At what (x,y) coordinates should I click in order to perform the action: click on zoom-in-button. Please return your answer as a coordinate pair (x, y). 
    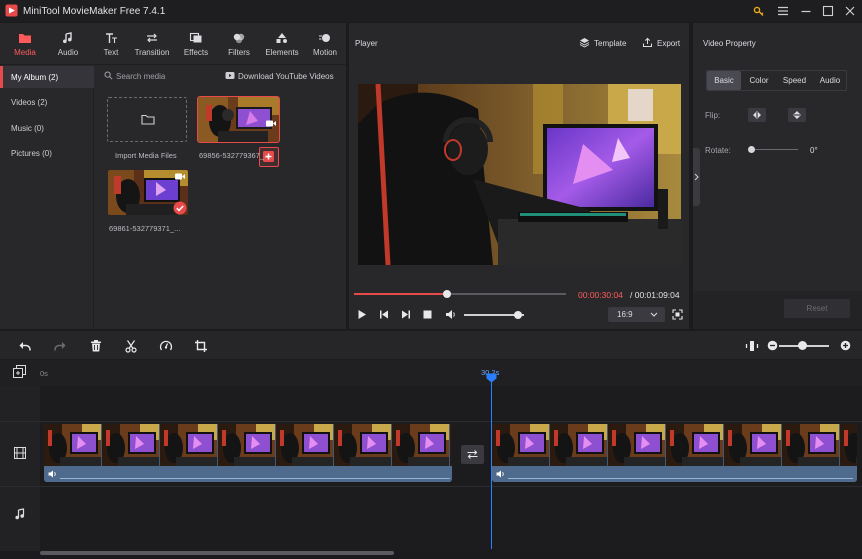
    Looking at the image, I should click on (845, 345).